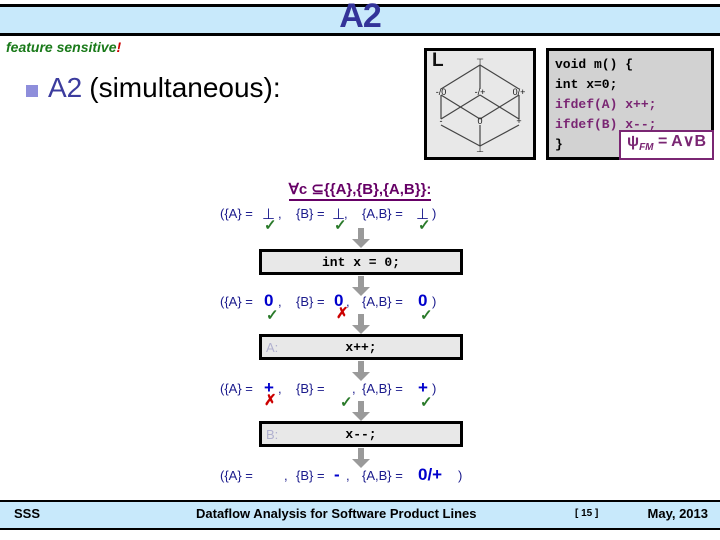  I want to click on psi-subscript: FM, so click(646, 147).